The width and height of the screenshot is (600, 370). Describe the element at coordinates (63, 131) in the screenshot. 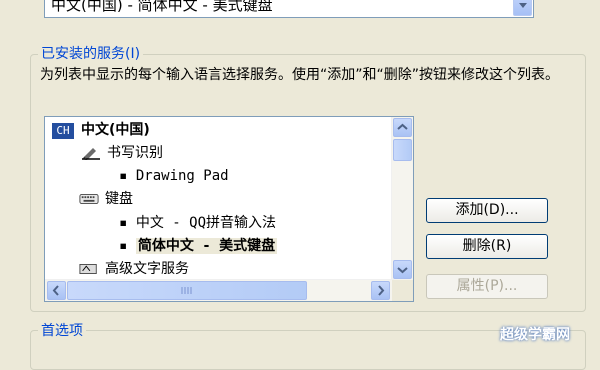

I see `language-badge: CH` at that location.